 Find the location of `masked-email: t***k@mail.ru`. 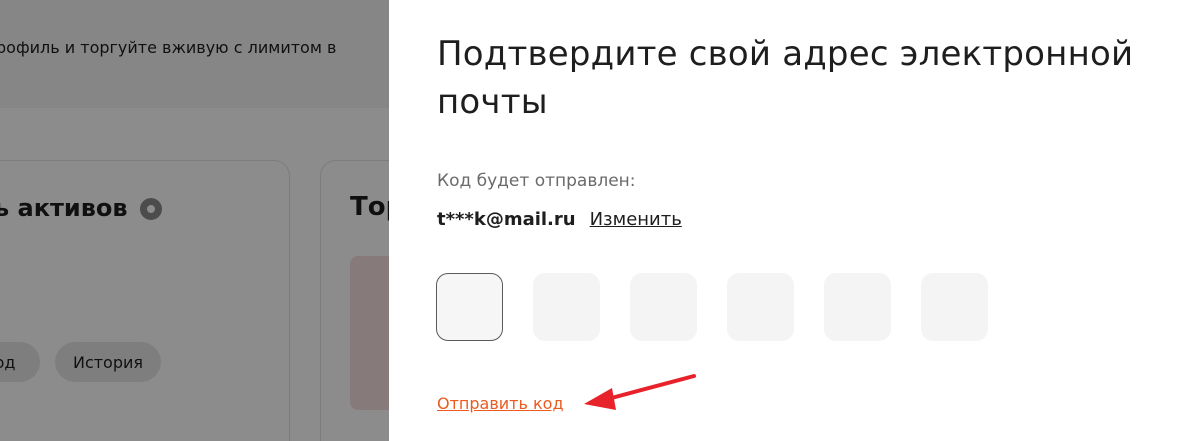

masked-email: t***k@mail.ru is located at coordinates (506, 219).